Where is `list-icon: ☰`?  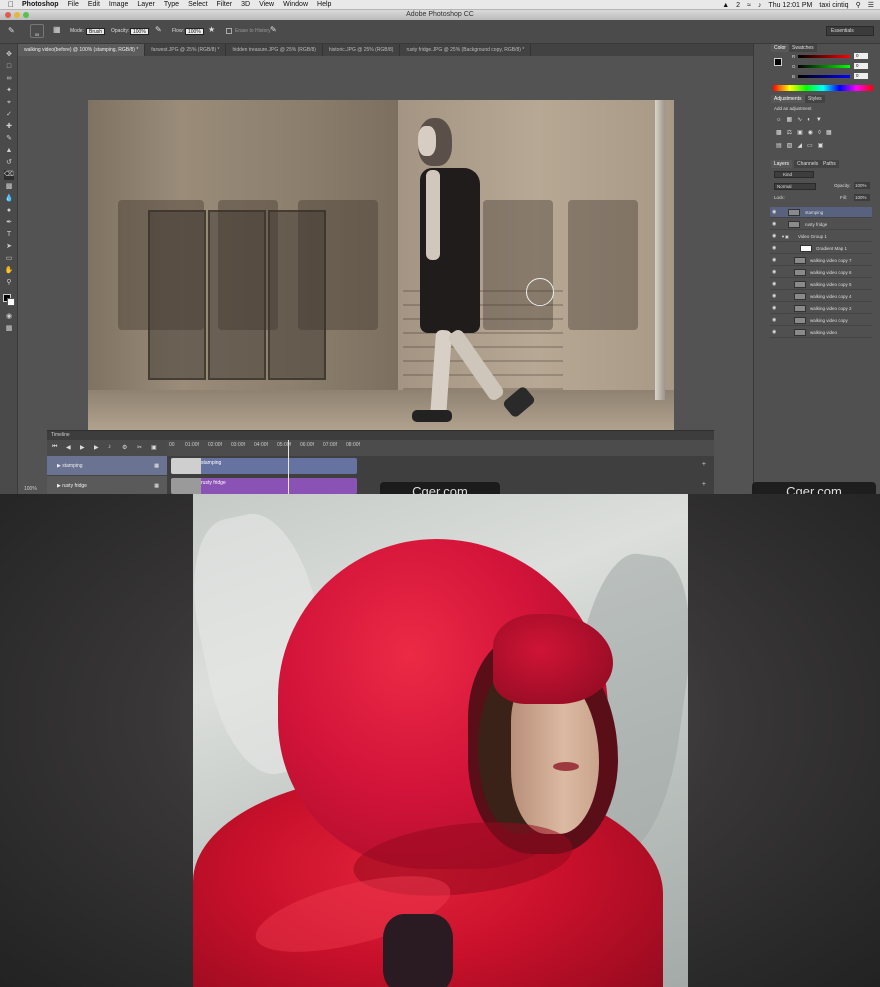 list-icon: ☰ is located at coordinates (871, 5).